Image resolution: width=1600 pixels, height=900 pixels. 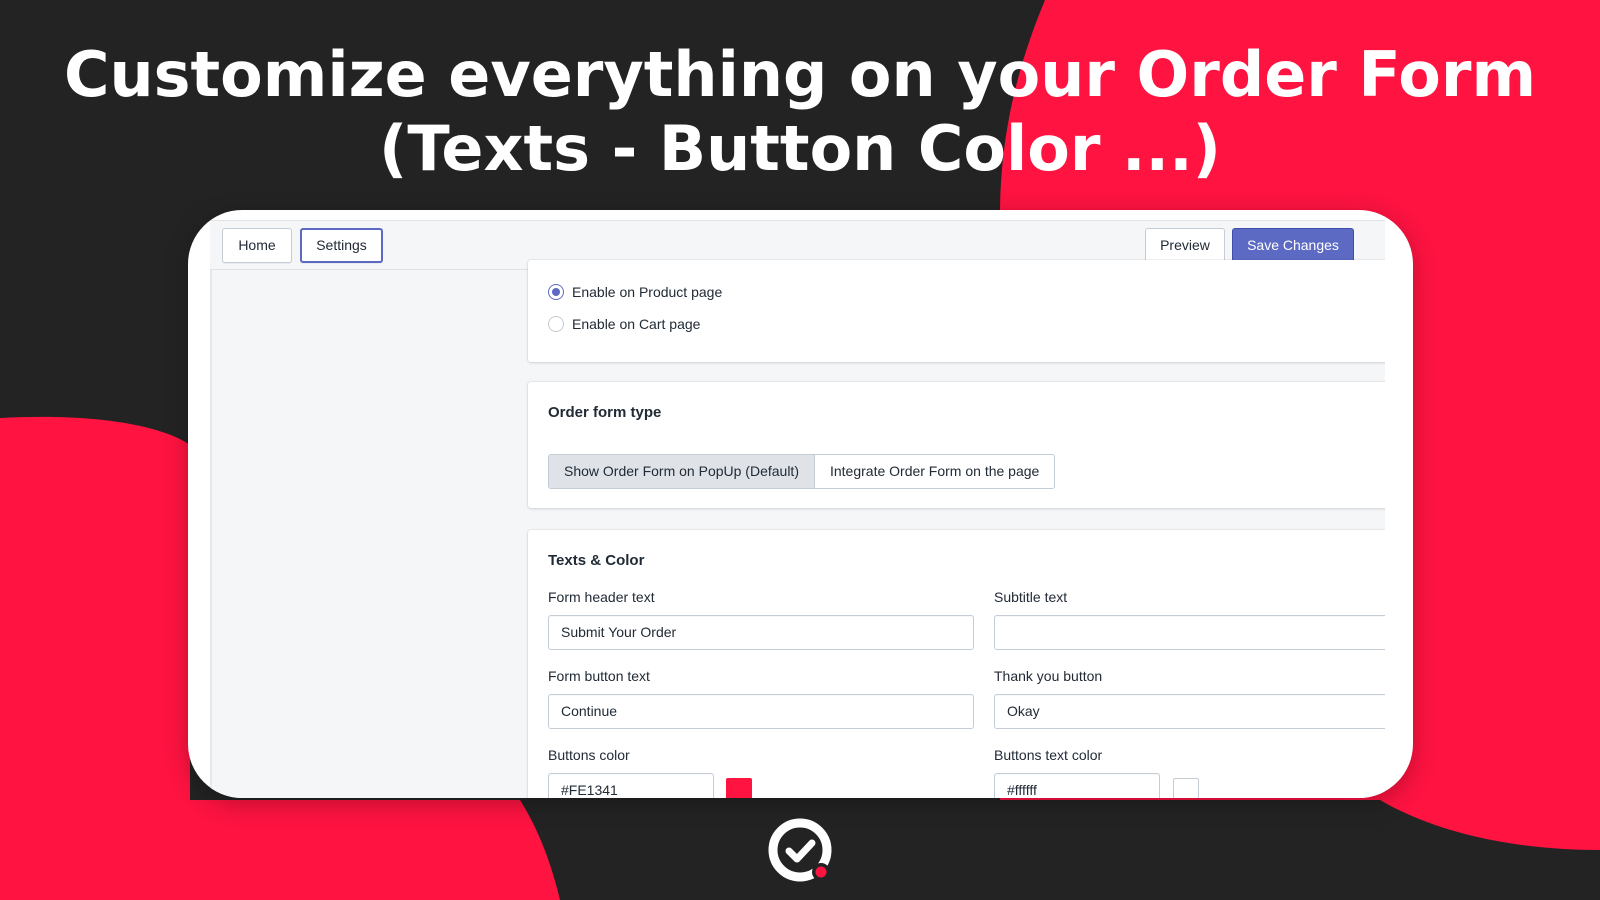 I want to click on buttons-color-label: Buttons color, so click(x=589, y=755).